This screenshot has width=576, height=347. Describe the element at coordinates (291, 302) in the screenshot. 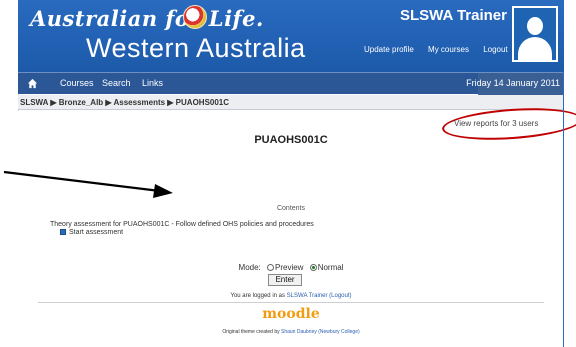

I see `footer-divider` at that location.